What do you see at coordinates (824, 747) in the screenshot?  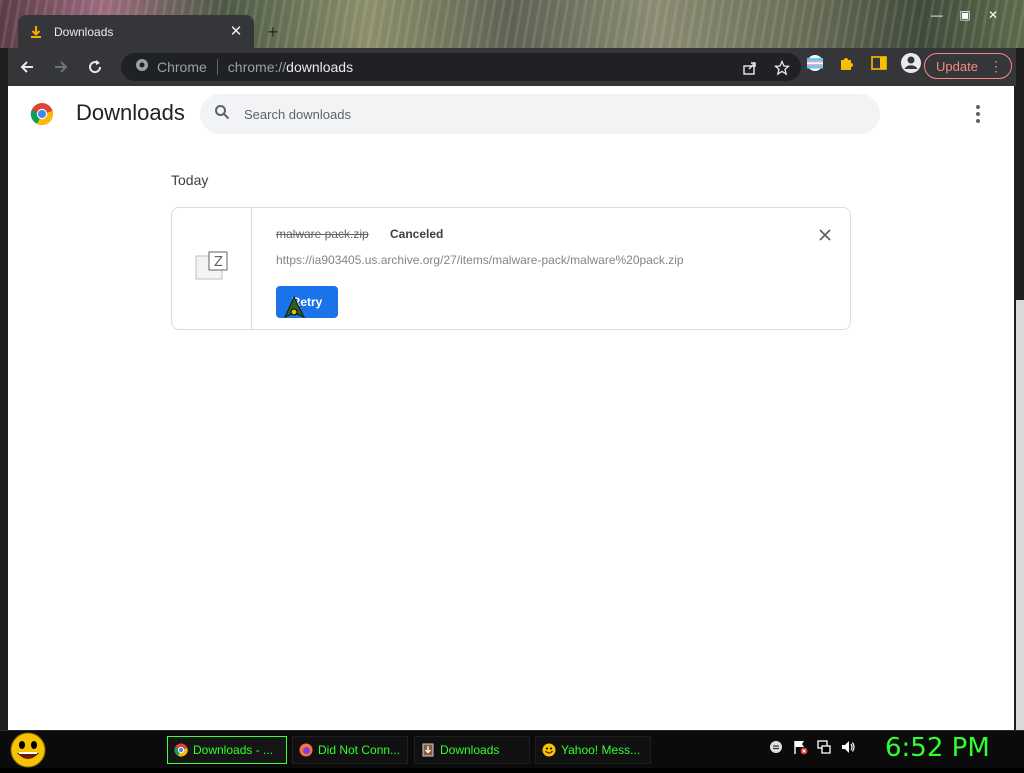 I see `network-icon` at bounding box center [824, 747].